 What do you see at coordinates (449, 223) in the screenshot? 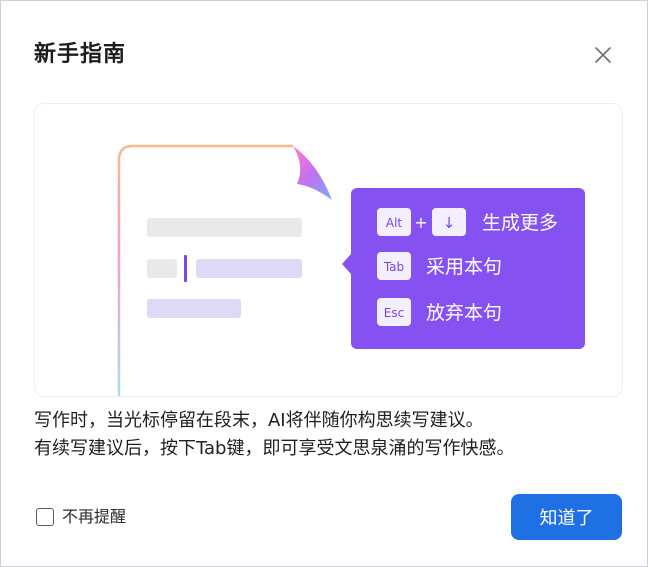
I see `key-down-arrow: ↓` at bounding box center [449, 223].